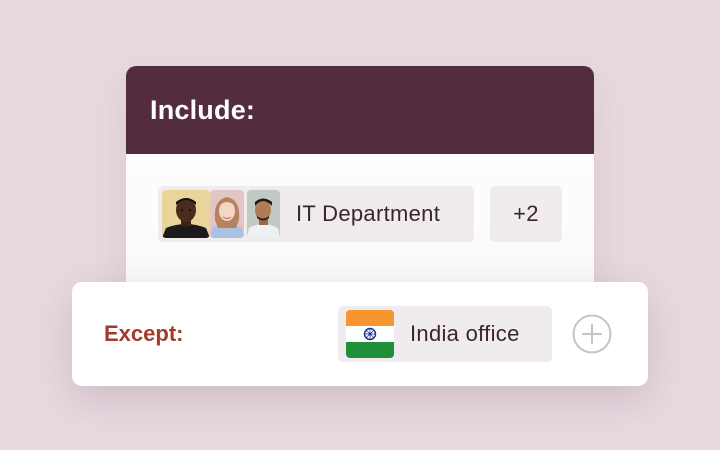  I want to click on it-department-label: IT Department, so click(368, 213).